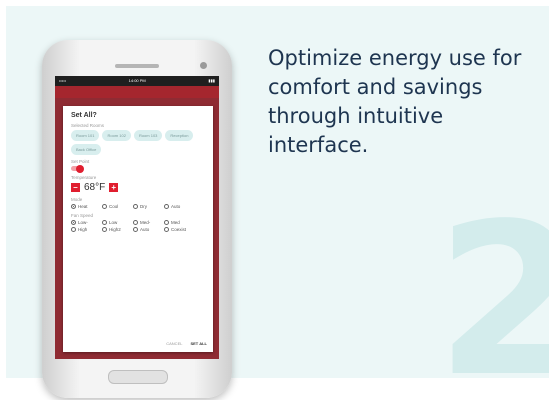 The image size is (555, 400). Describe the element at coordinates (84, 177) in the screenshot. I see `temperature-label: Temperature` at that location.